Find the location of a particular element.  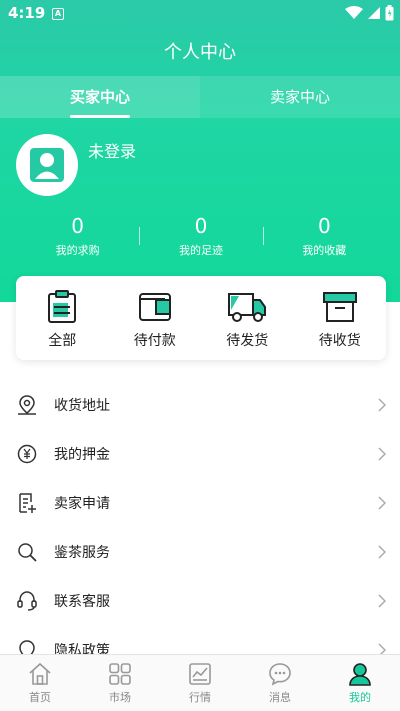

nav-messages: 消息 is located at coordinates (280, 683).